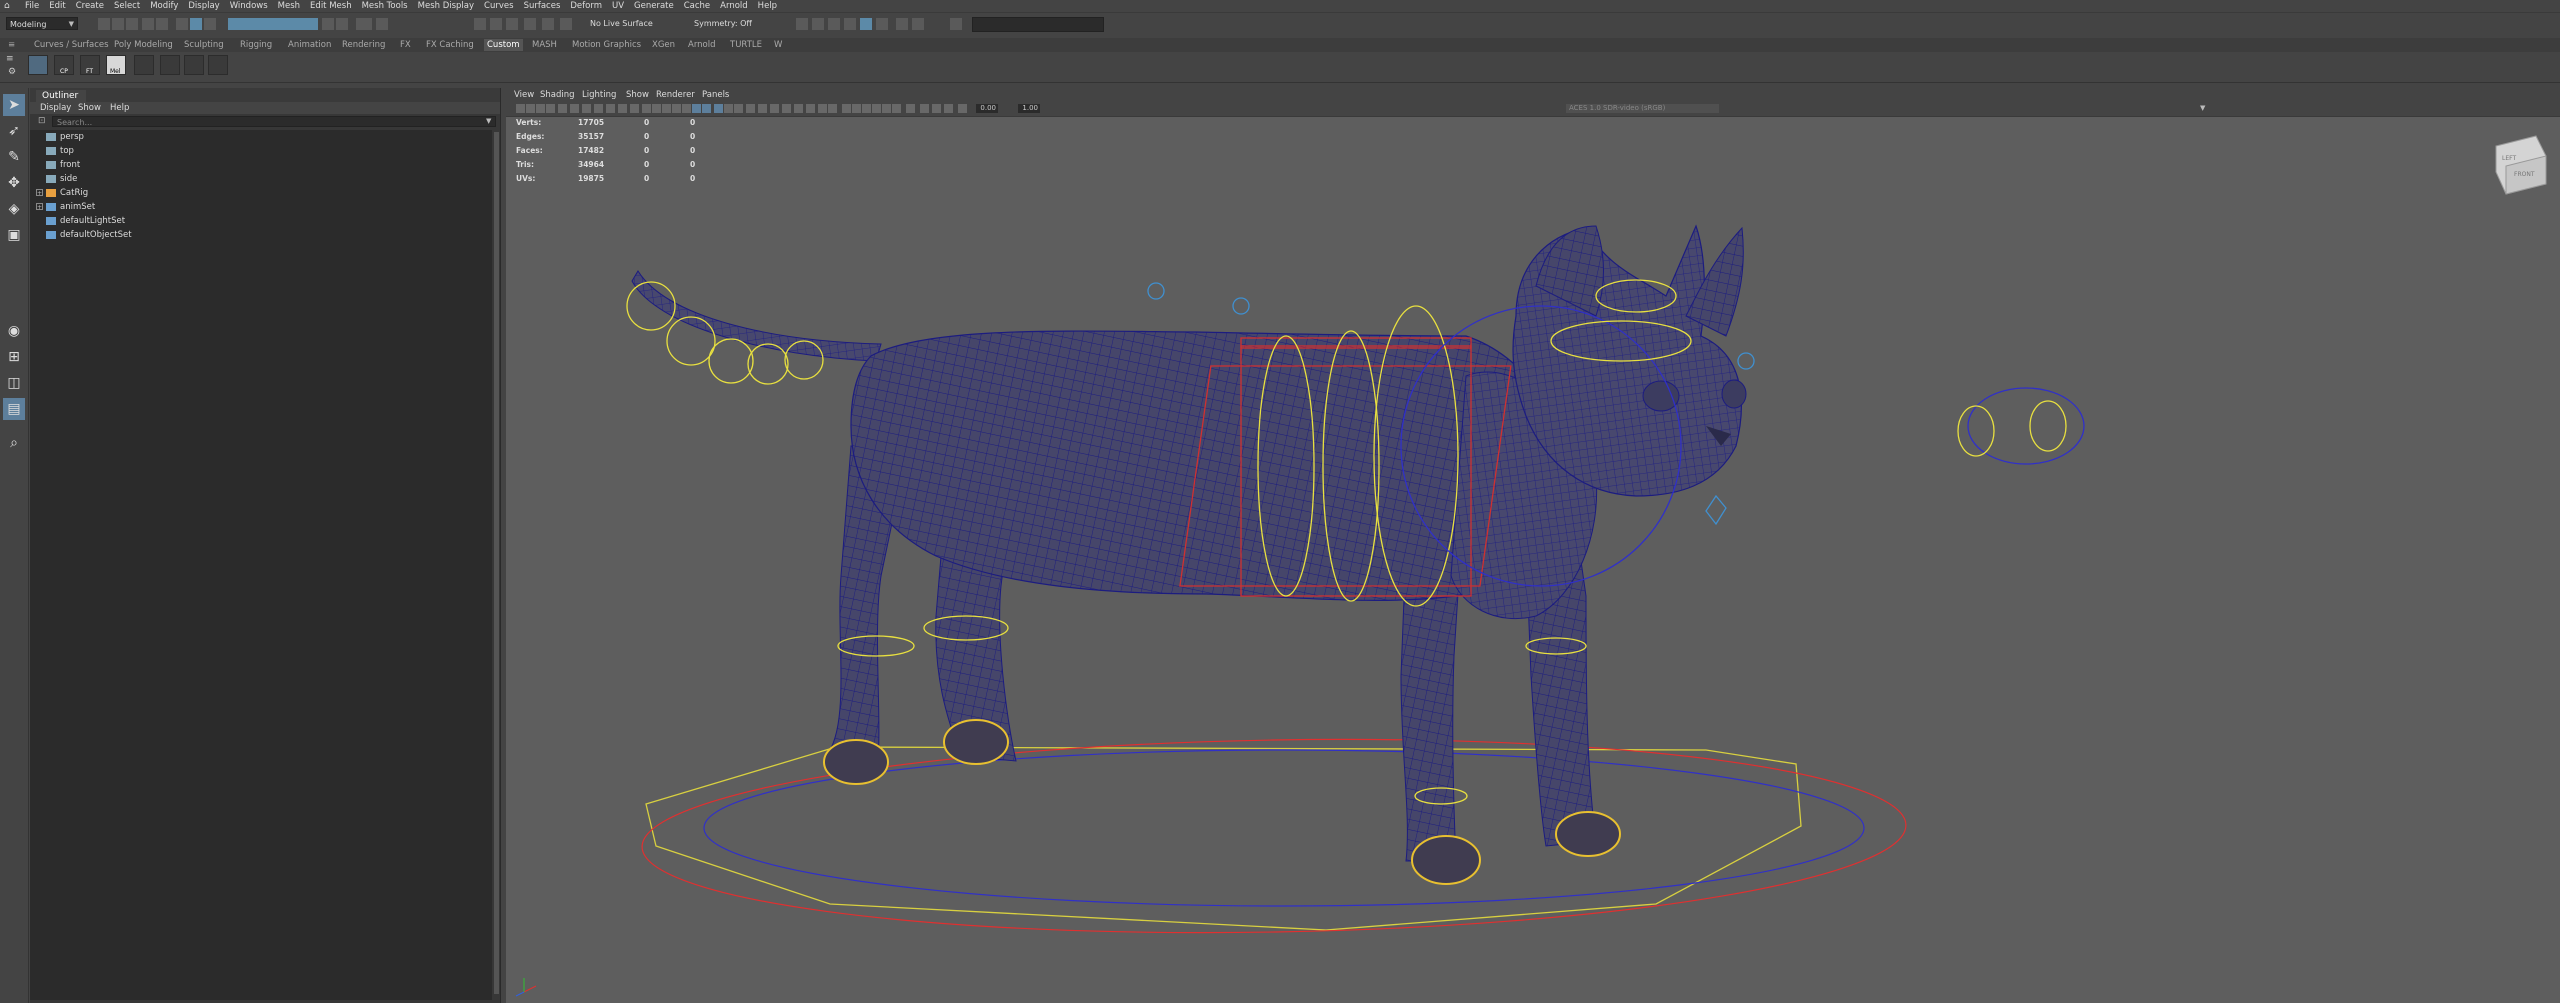 This screenshot has width=2560, height=1003. What do you see at coordinates (71, 45) in the screenshot?
I see `tab-curves-surfaces: Curves / Surfaces` at bounding box center [71, 45].